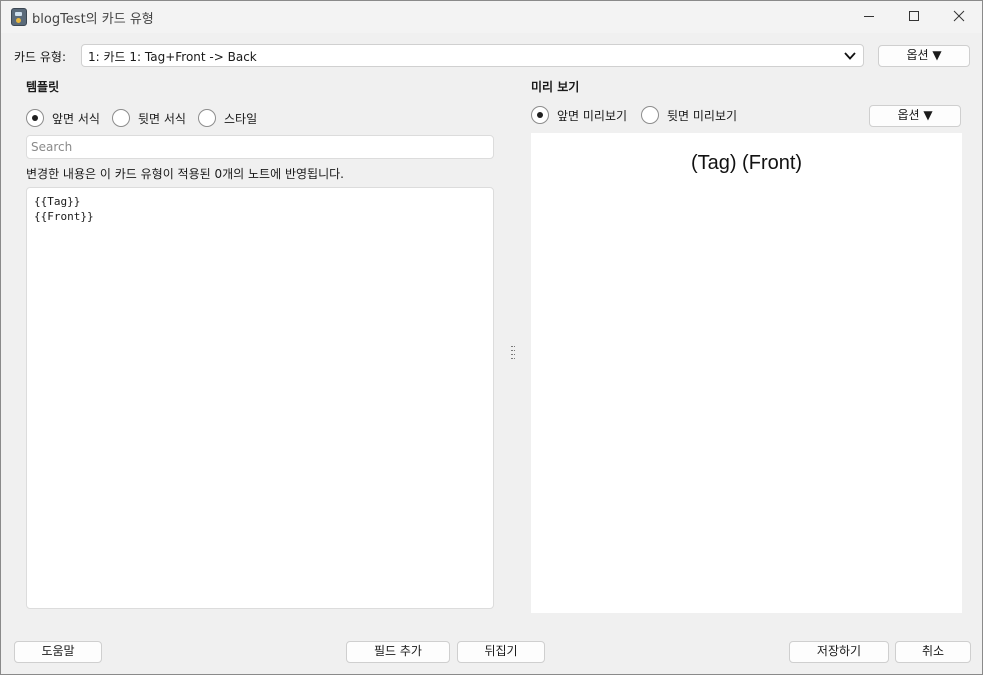  What do you see at coordinates (839, 652) in the screenshot?
I see `save-button: 저장하기` at bounding box center [839, 652].